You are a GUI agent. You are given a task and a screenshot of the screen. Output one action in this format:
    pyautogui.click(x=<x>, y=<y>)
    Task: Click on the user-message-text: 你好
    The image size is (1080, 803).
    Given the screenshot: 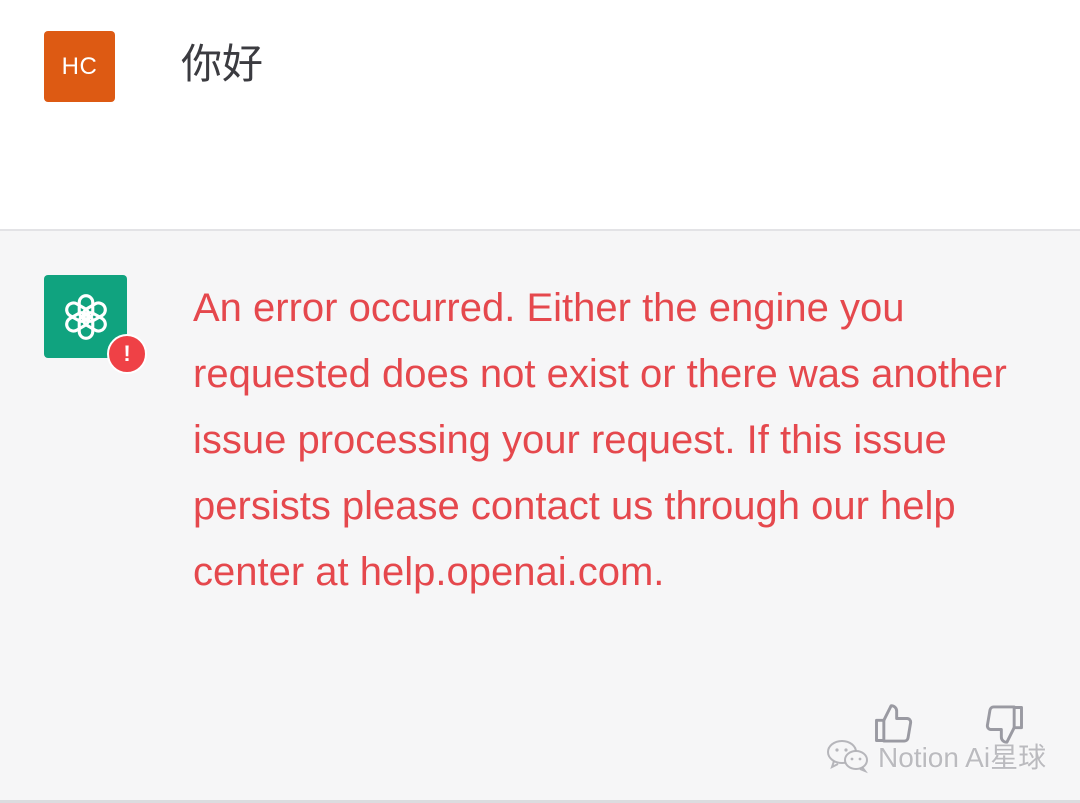 What is the action you would take?
    pyautogui.click(x=222, y=64)
    